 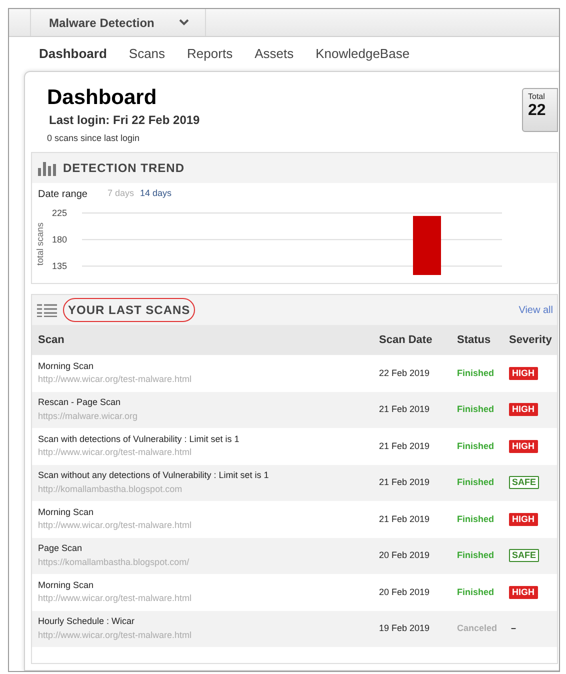 What do you see at coordinates (139, 439) in the screenshot?
I see `scan-name: Scan with detections of Vulnerability : Limit set is 1` at bounding box center [139, 439].